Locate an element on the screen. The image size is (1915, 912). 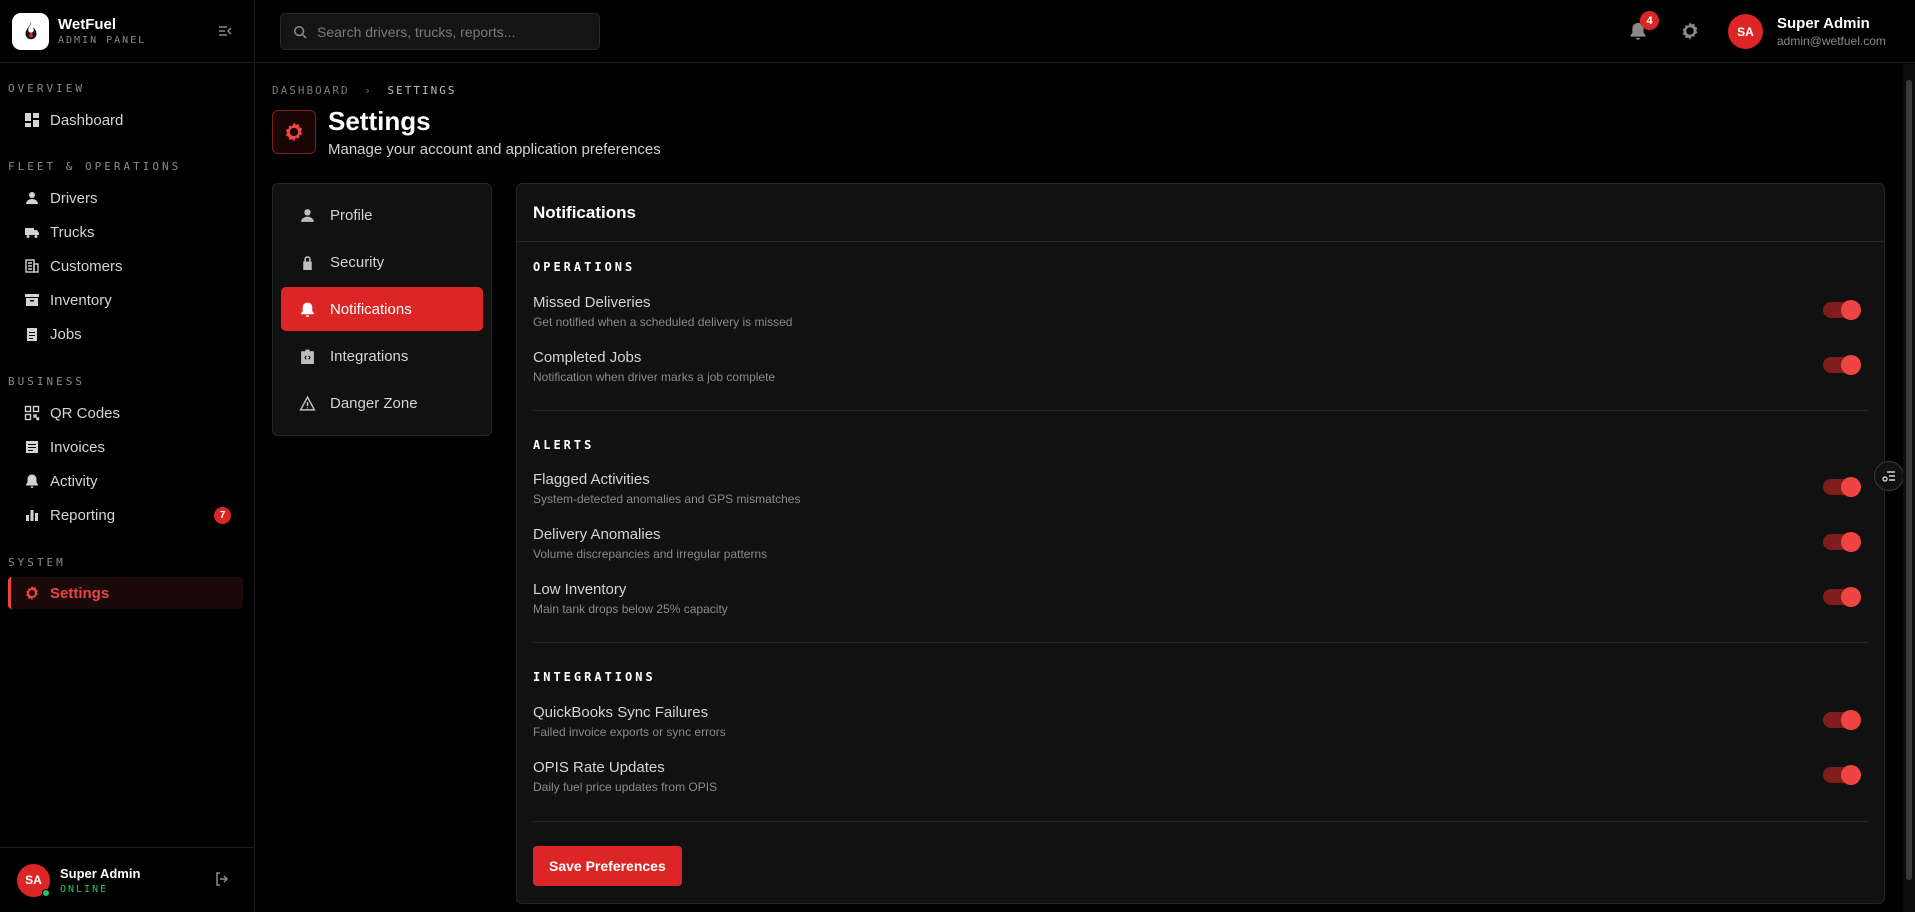
breadcrumb-current: SETTINGS is located at coordinates (422, 90).